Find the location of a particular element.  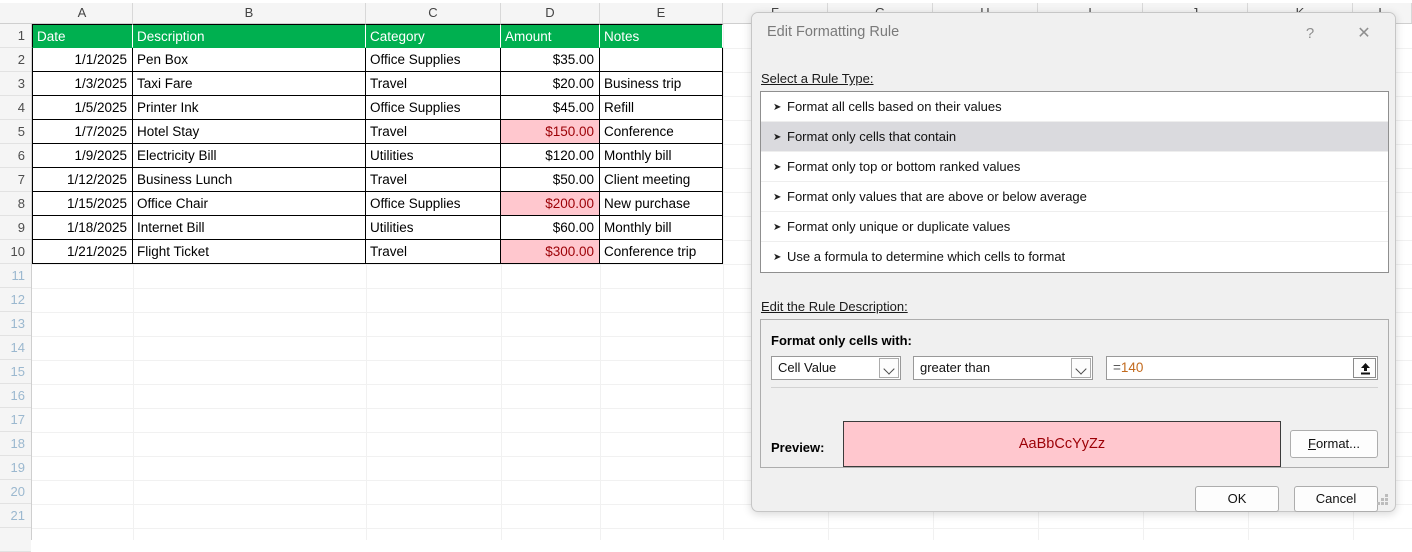

cell-description: Pen Box is located at coordinates (249, 60).